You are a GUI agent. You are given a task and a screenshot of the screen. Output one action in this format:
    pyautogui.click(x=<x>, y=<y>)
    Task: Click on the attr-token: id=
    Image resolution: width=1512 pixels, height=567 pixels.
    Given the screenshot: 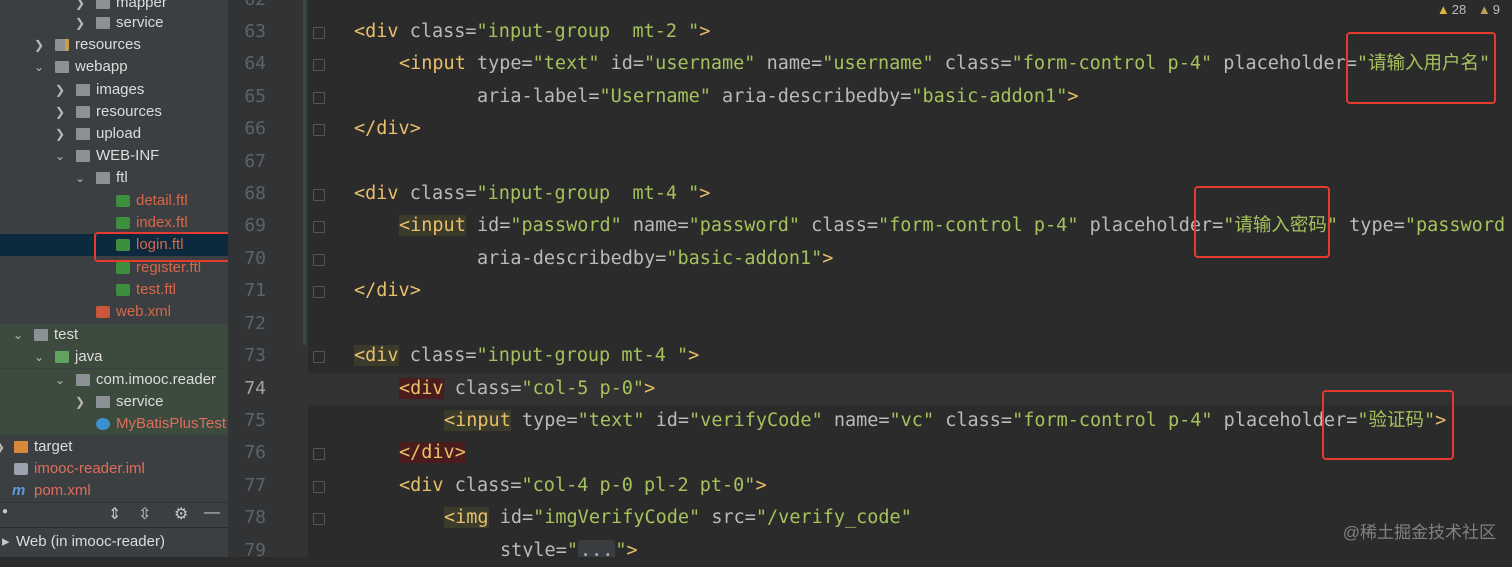 What is the action you would take?
    pyautogui.click(x=488, y=225)
    